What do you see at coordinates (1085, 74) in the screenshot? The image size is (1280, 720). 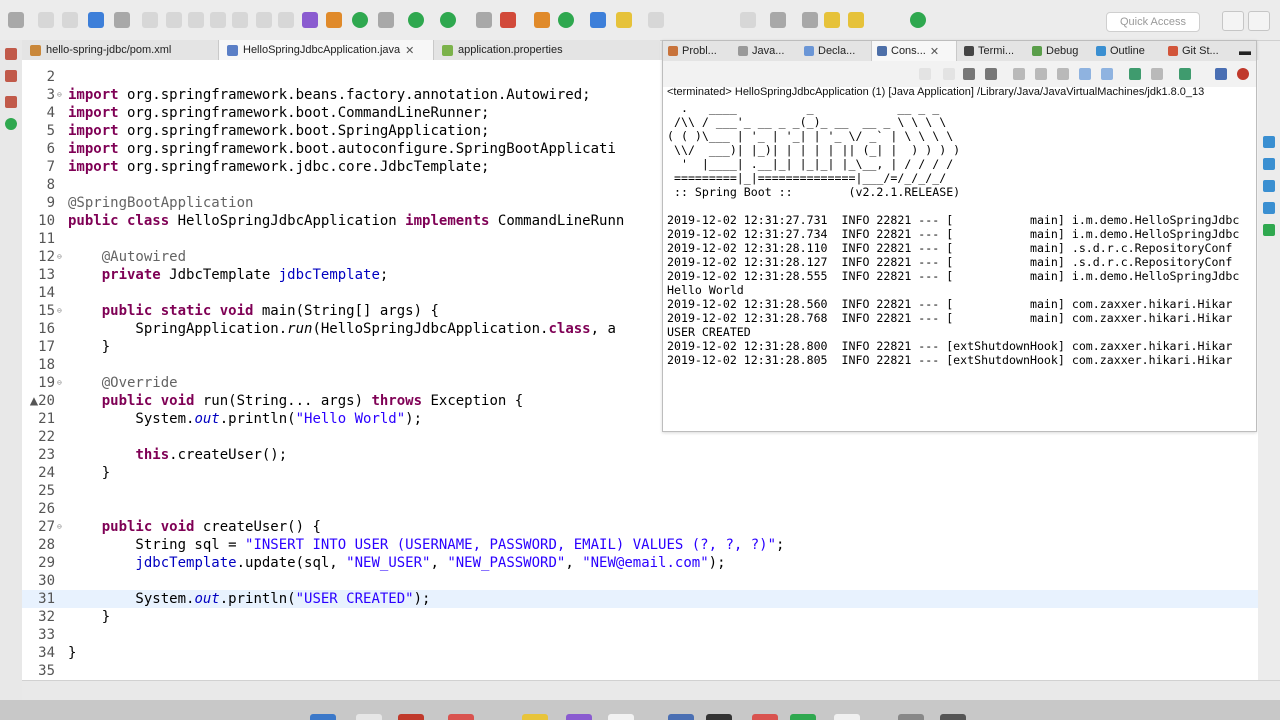 I see `show-on-output-icon` at bounding box center [1085, 74].